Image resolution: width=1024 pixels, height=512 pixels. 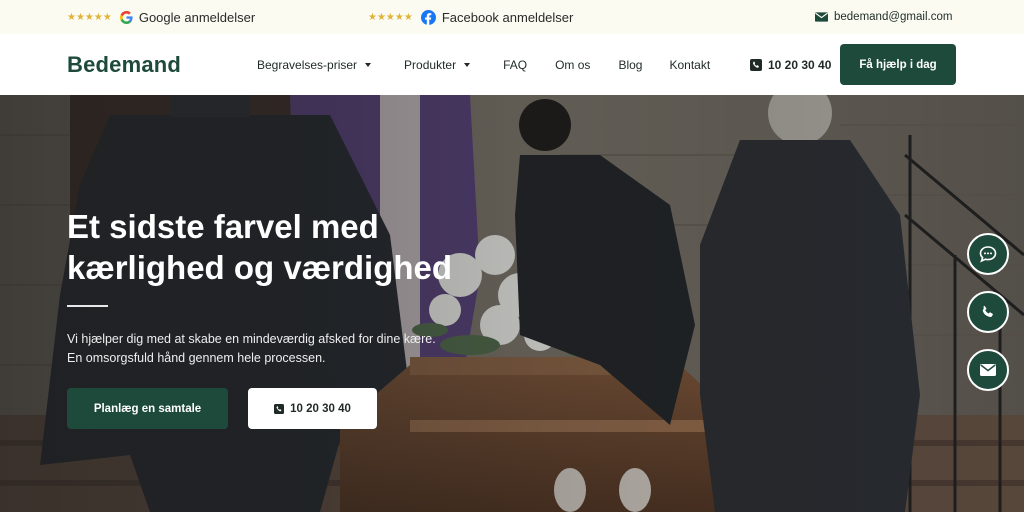 I want to click on email-button, so click(x=988, y=370).